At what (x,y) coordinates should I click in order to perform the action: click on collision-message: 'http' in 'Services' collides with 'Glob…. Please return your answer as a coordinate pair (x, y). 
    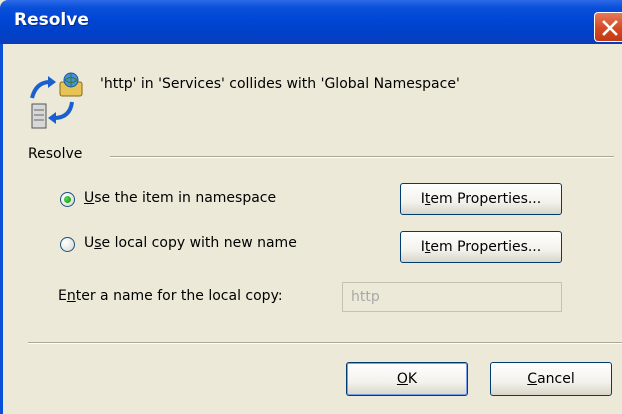
    Looking at the image, I should click on (280, 84).